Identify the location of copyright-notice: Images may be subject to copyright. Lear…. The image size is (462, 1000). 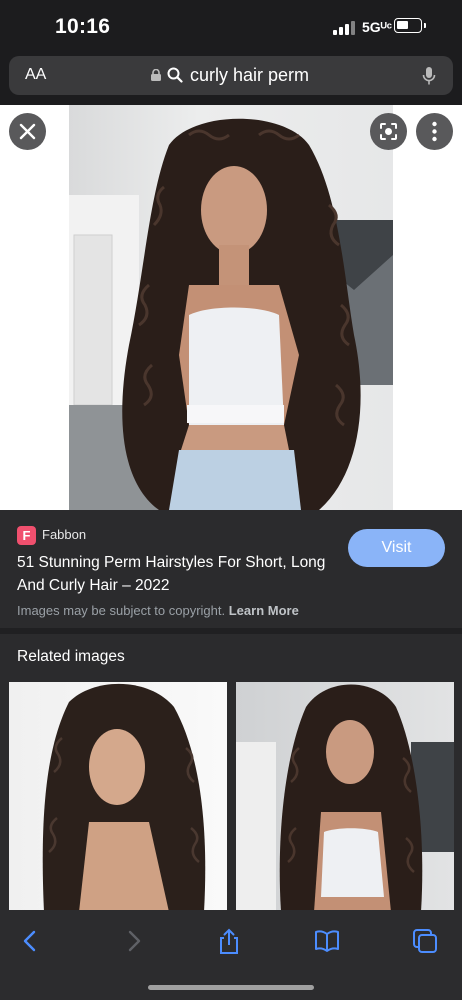
(158, 610).